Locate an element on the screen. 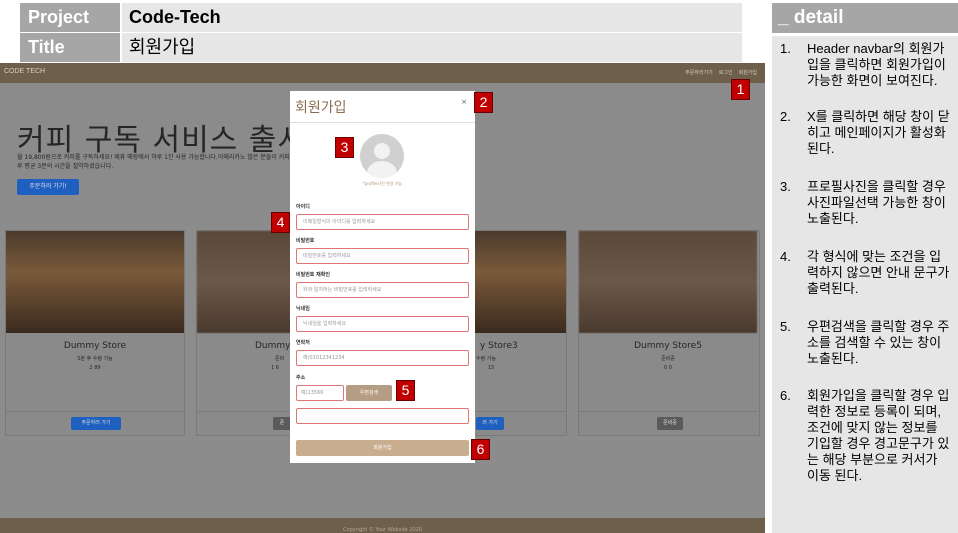 The height and width of the screenshot is (533, 958). avatar-caption: *profile사진 변경 가능 is located at coordinates (382, 183).